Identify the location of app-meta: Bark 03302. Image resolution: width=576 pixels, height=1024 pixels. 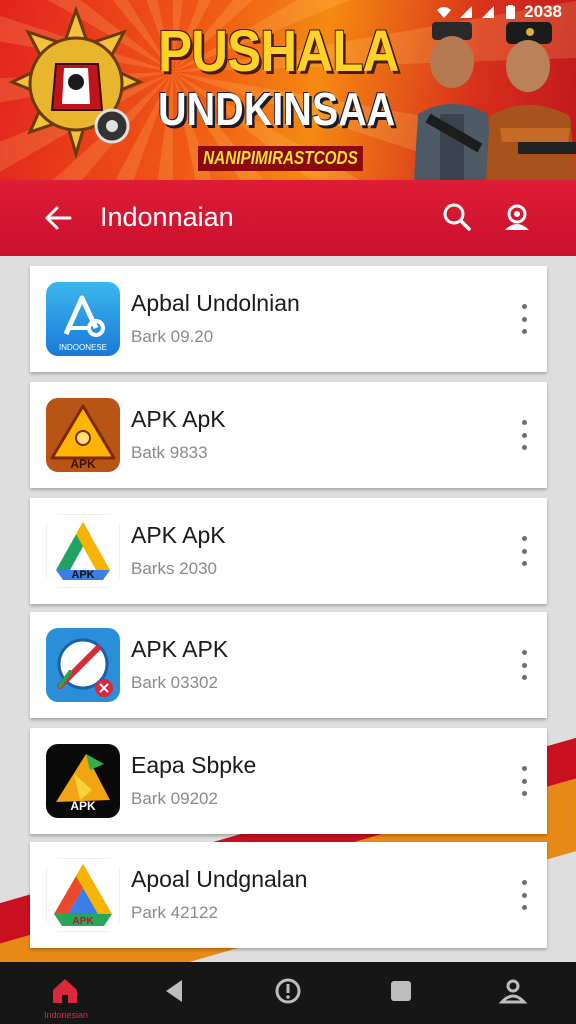
(174, 682).